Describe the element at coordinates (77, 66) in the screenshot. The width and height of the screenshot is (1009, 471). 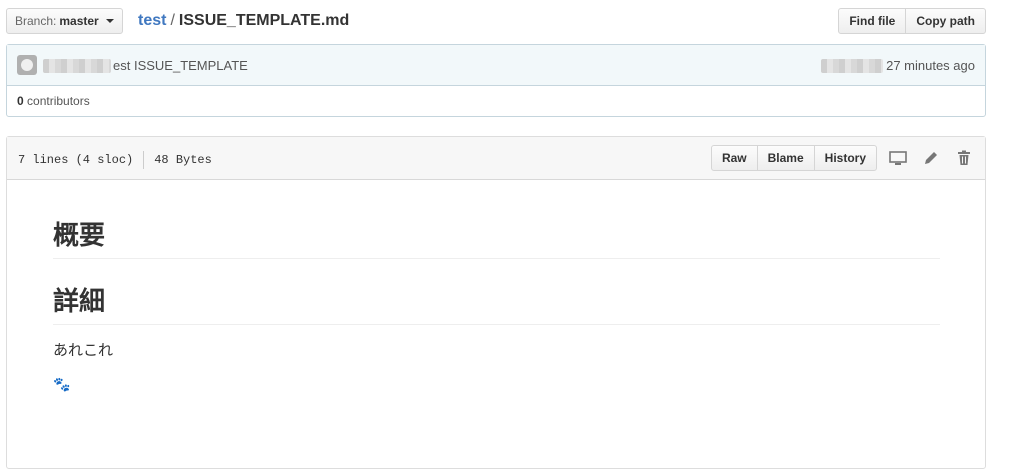
I see `blurred-author` at that location.